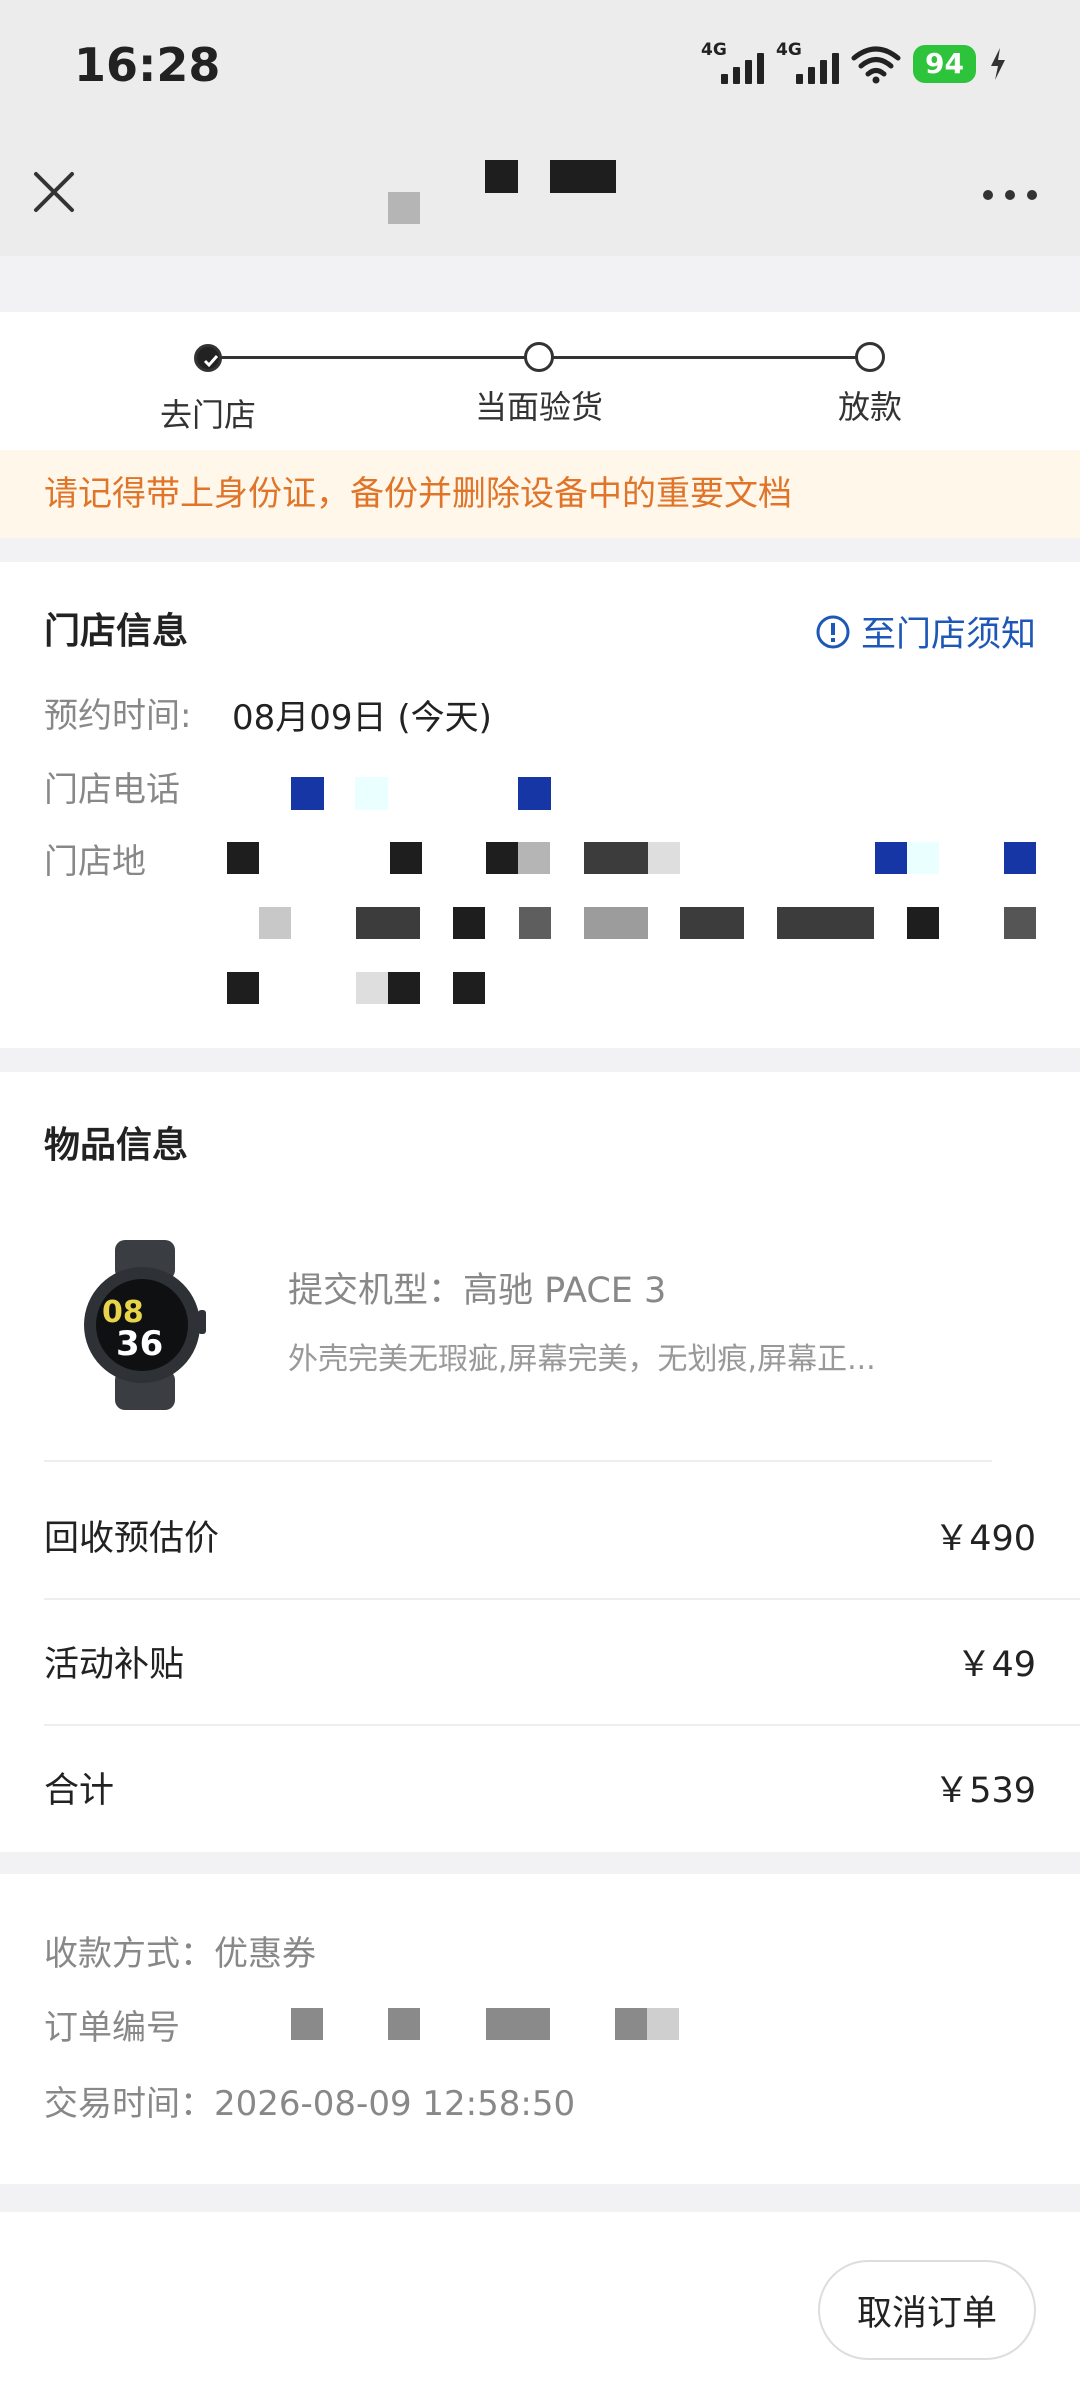  Describe the element at coordinates (540, 494) in the screenshot. I see `notice-banner: 请记得带上身份证，备份并删除设备中的重要文档` at that location.